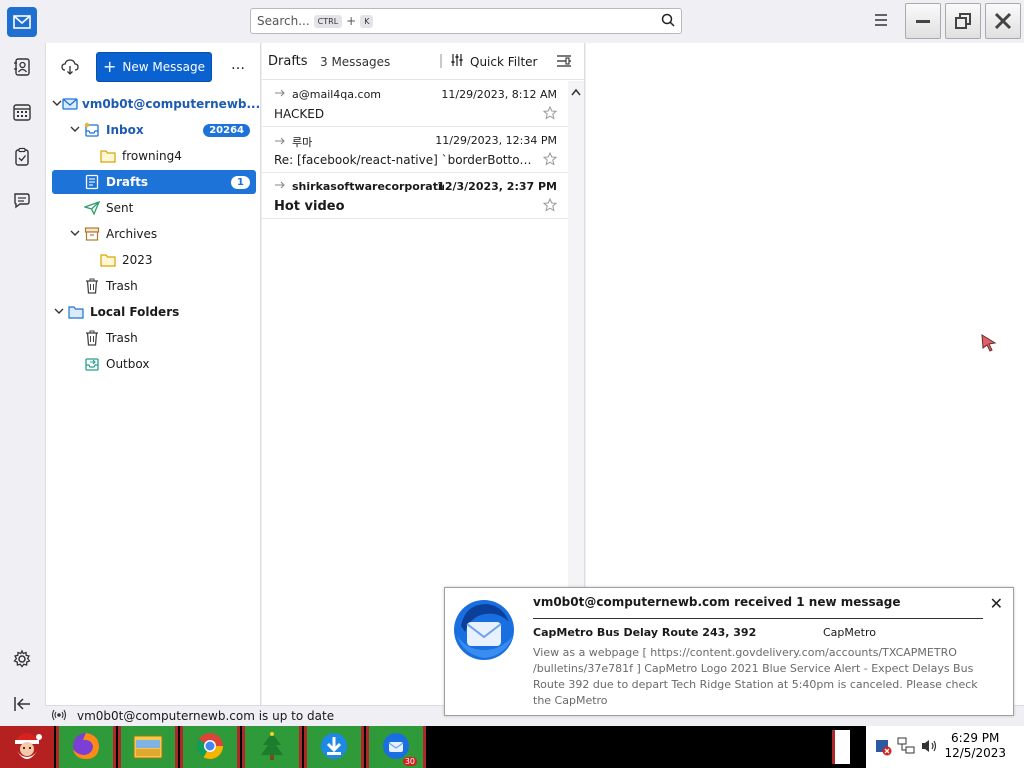 The width and height of the screenshot is (1024, 768). Describe the element at coordinates (22, 384) in the screenshot. I see `spaces-toolbar` at that location.